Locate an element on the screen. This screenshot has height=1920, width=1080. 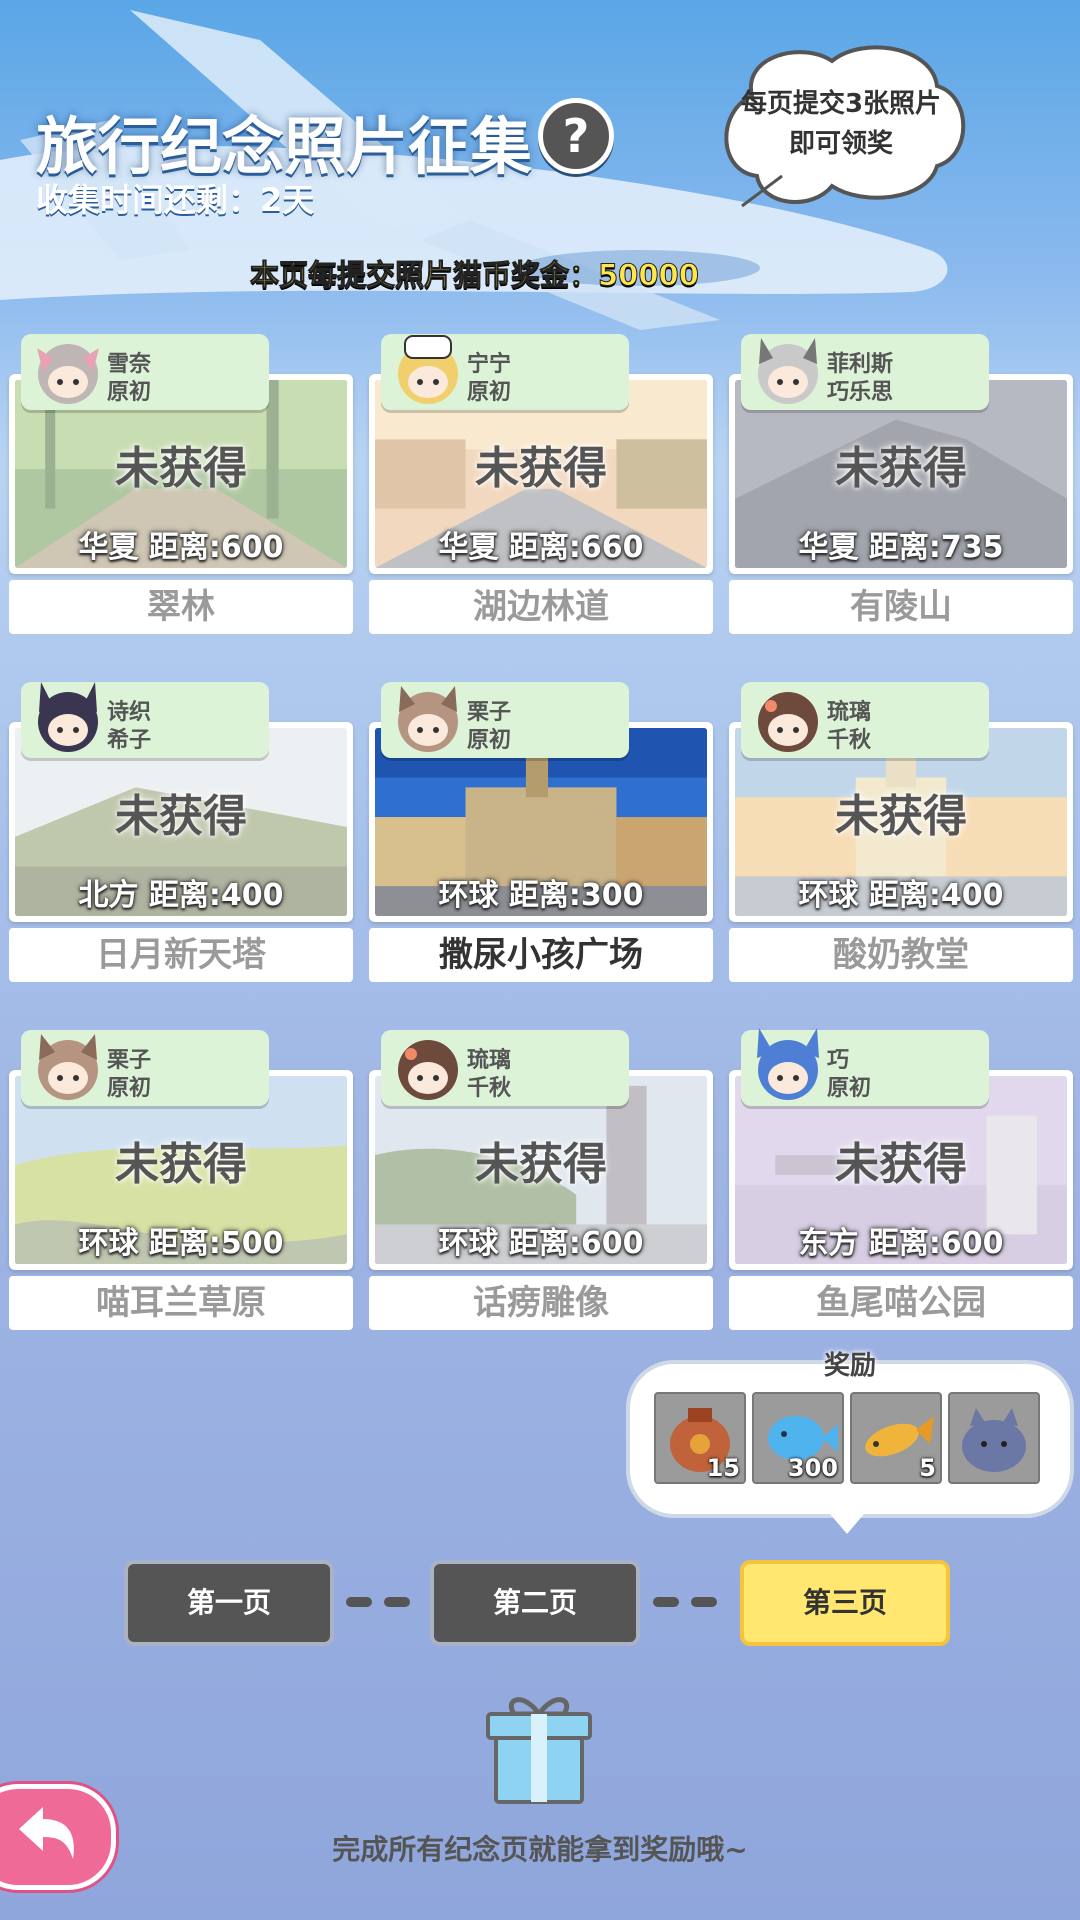
gift-box-icon is located at coordinates (539, 1749).